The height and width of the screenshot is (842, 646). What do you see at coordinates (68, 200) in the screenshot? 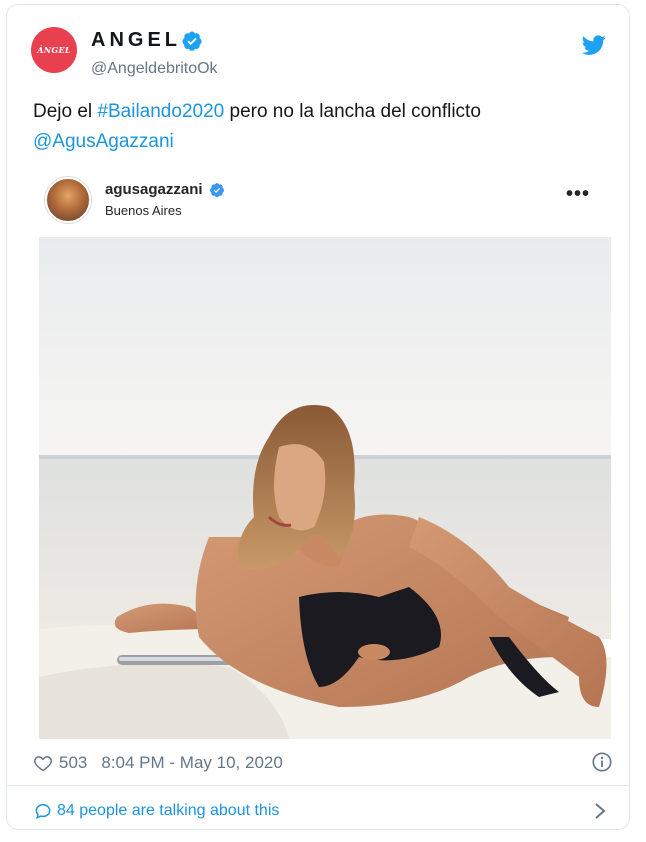
I see `instagram-avatar` at bounding box center [68, 200].